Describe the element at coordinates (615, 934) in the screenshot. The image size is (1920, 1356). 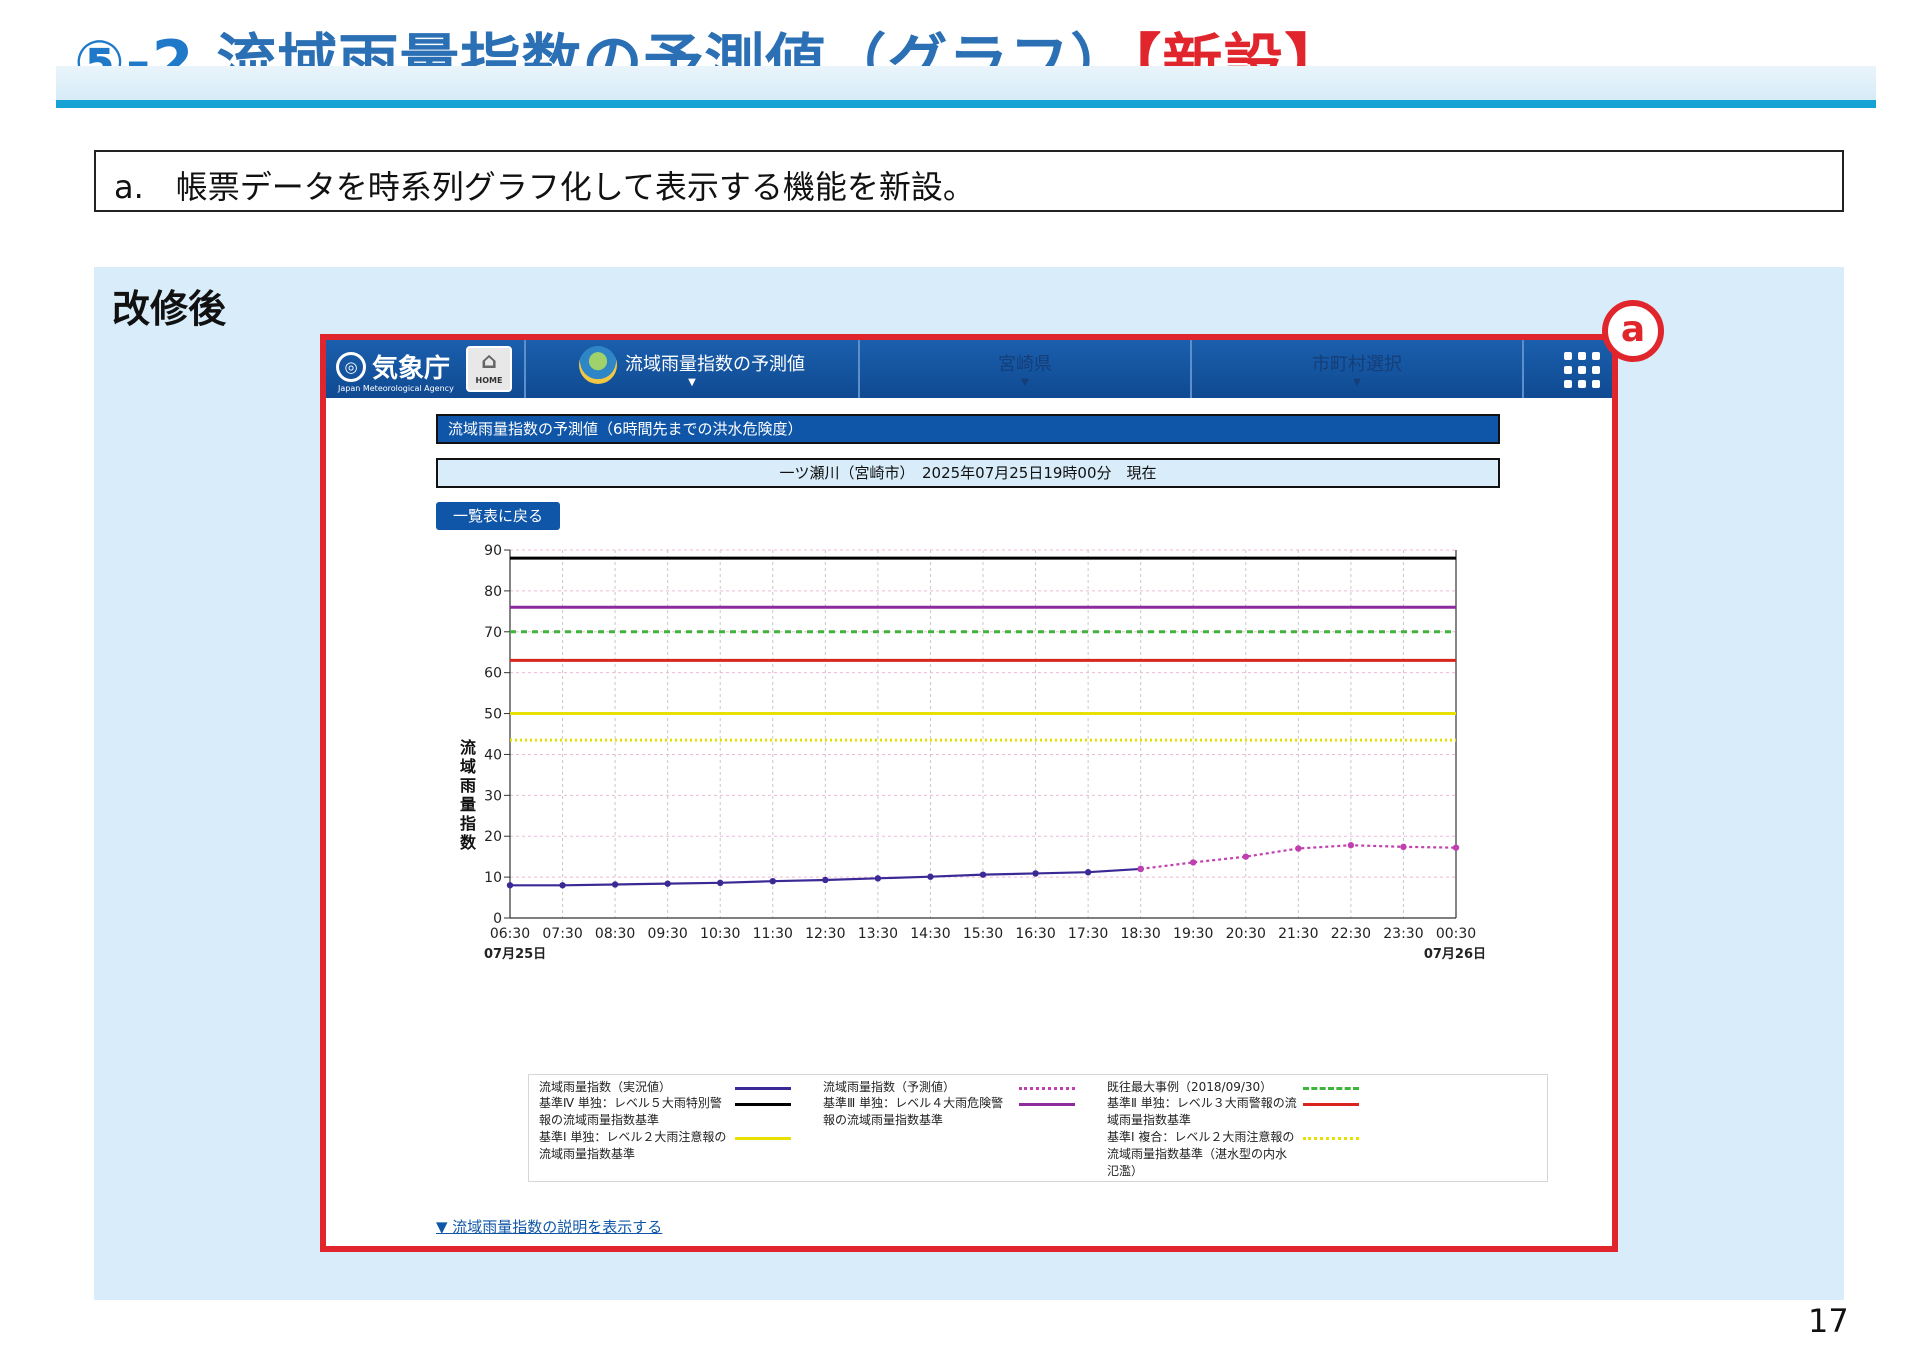
I see `x-tick-label: 08:30` at that location.